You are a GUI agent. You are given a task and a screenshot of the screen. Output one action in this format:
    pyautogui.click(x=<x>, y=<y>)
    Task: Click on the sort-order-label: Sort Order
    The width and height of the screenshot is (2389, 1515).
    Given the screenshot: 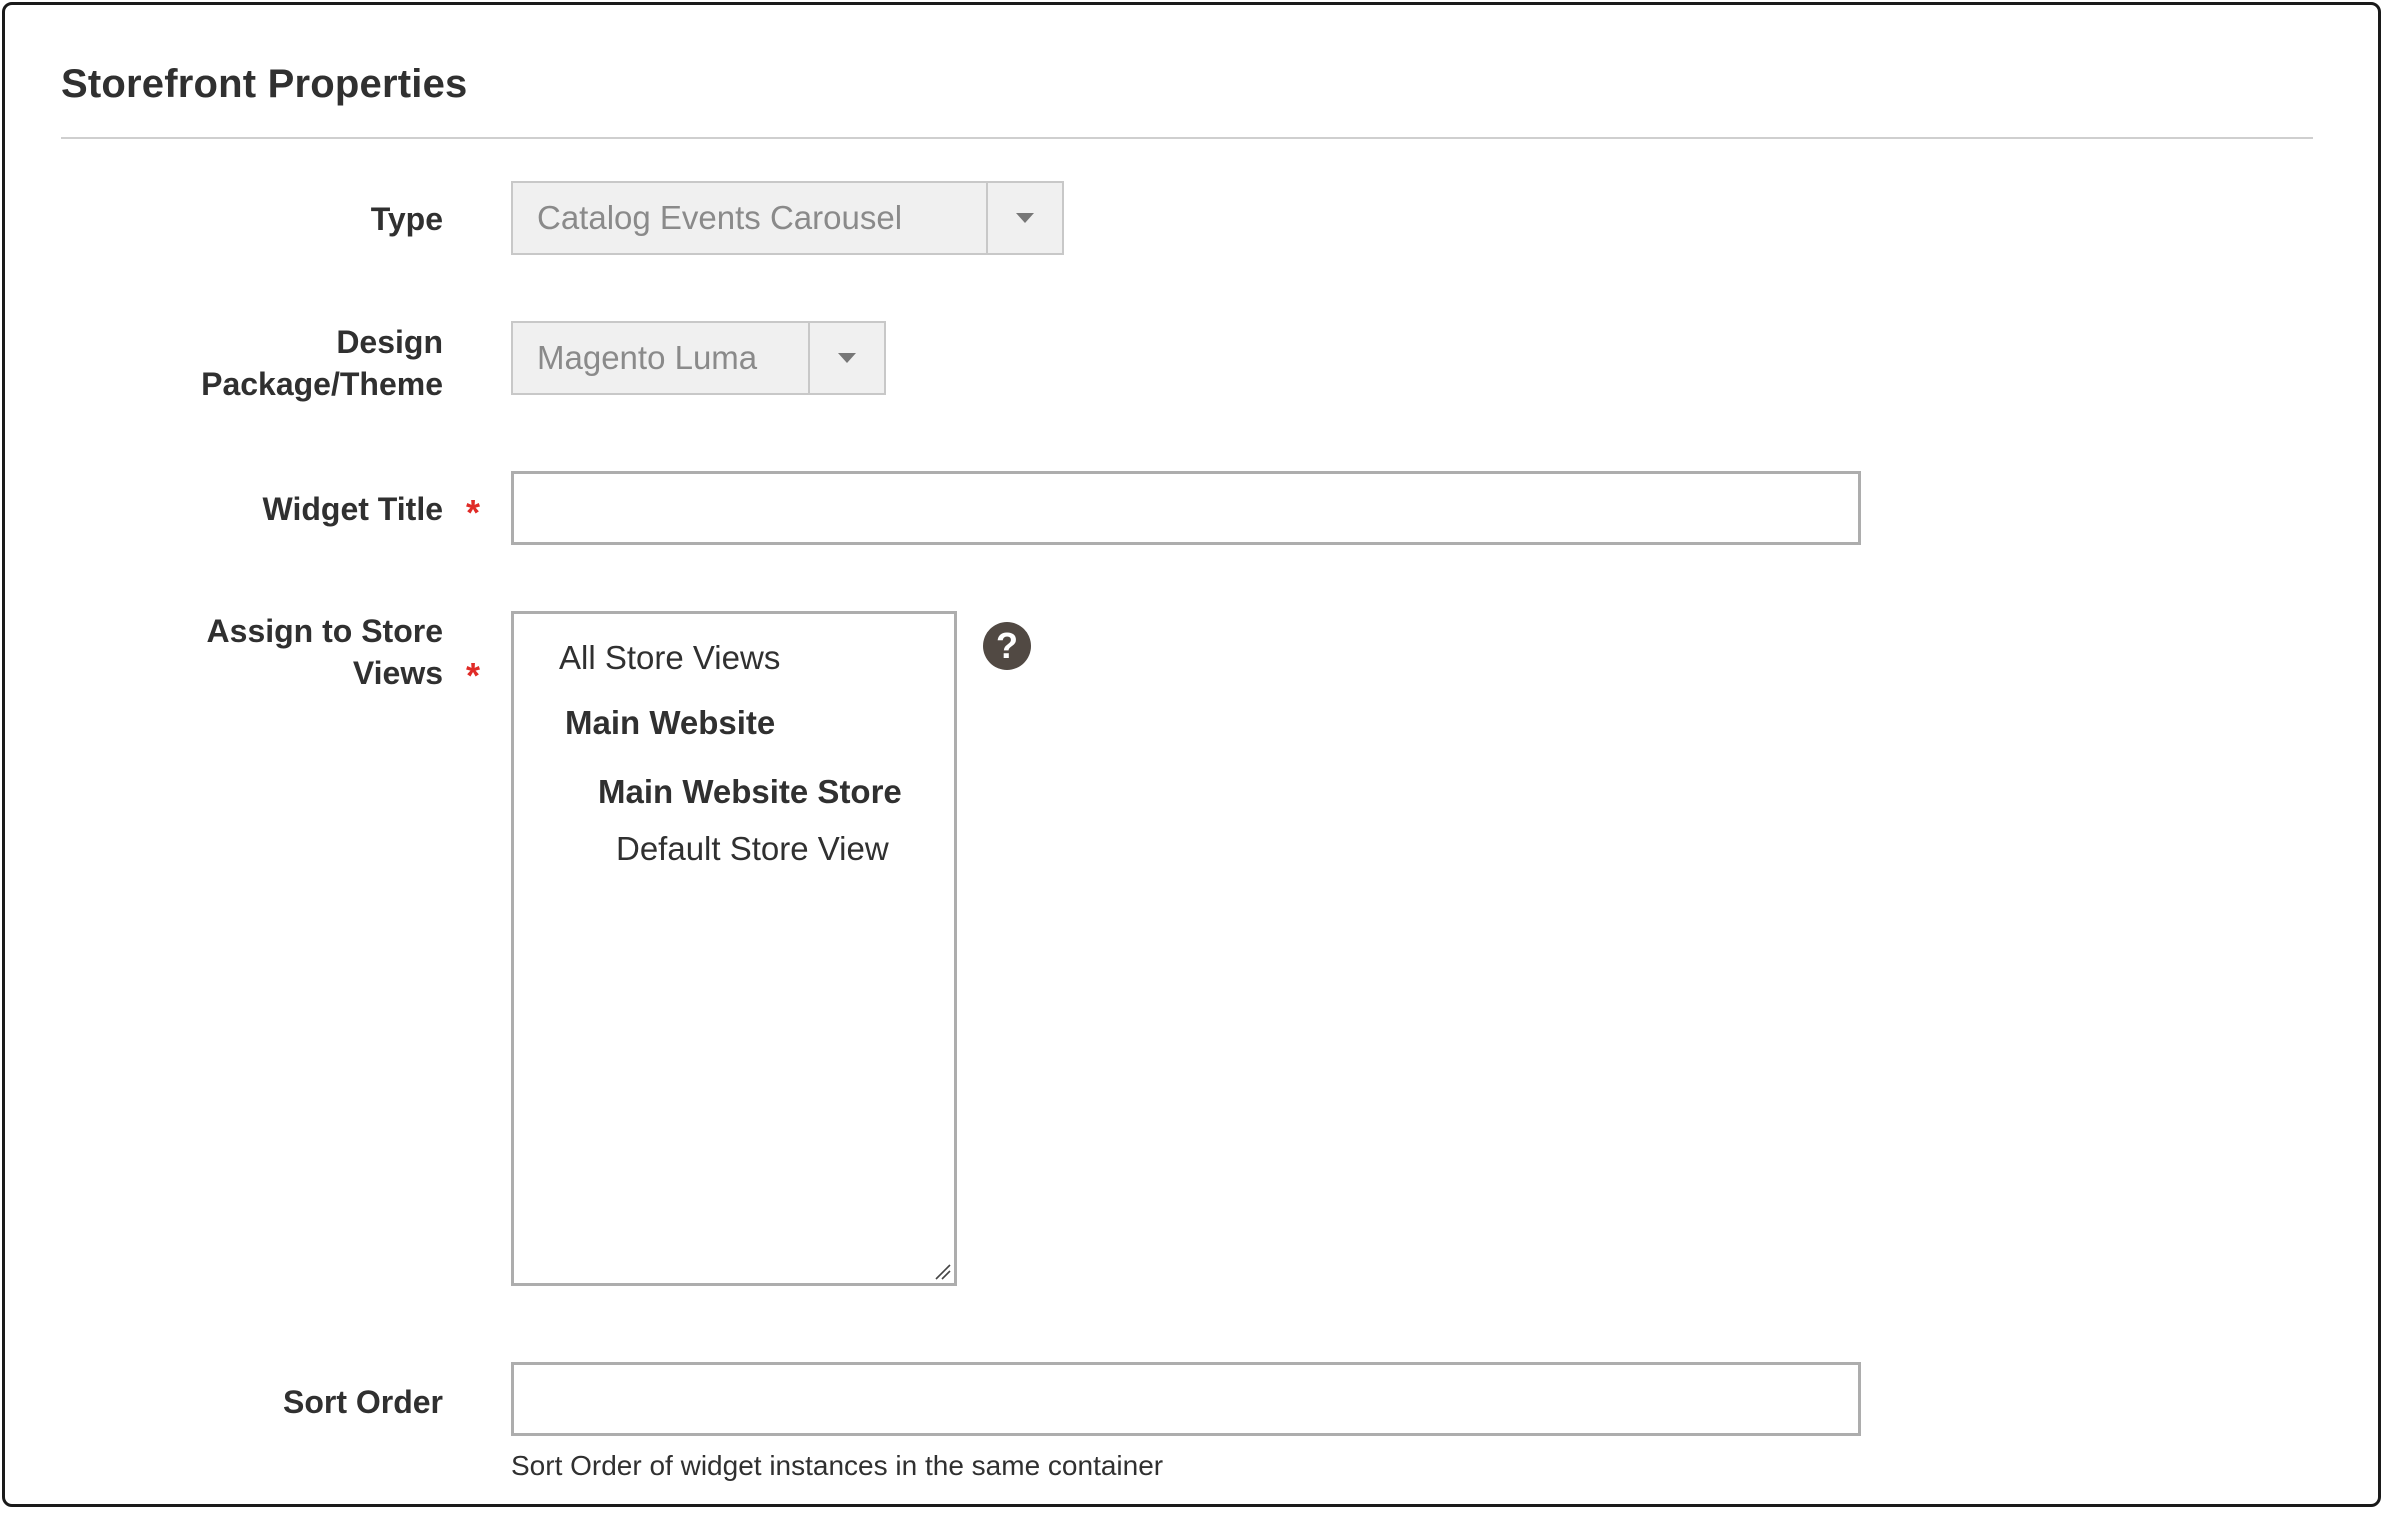 What is the action you would take?
    pyautogui.click(x=362, y=1402)
    